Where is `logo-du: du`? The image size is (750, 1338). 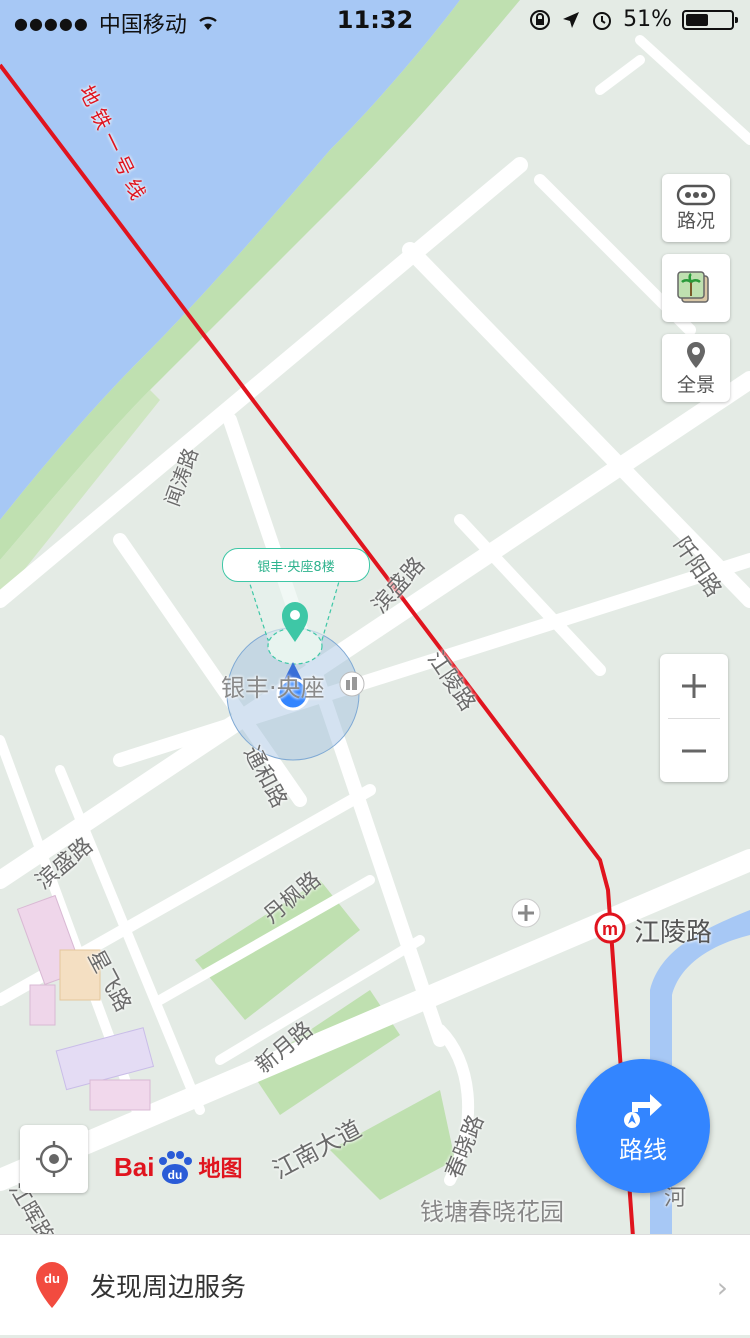
logo-du: du is located at coordinates (175, 1175).